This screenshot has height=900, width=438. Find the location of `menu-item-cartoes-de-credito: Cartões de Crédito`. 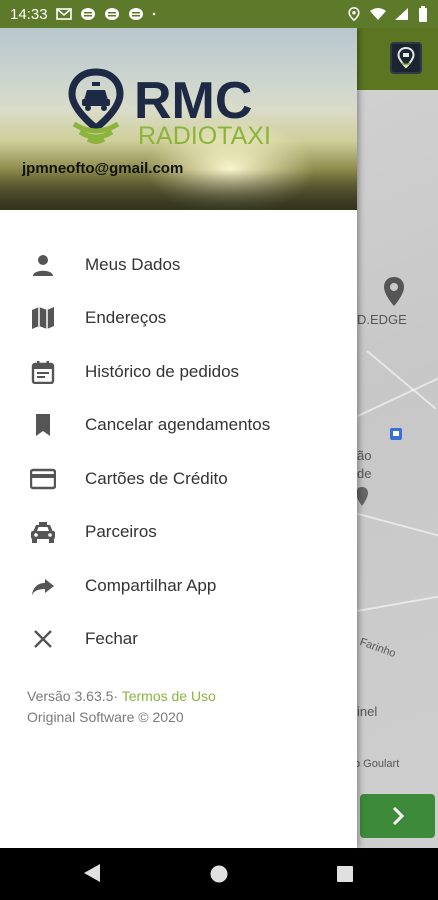

menu-item-cartoes-de-credito: Cartões de Crédito is located at coordinates (178, 479).